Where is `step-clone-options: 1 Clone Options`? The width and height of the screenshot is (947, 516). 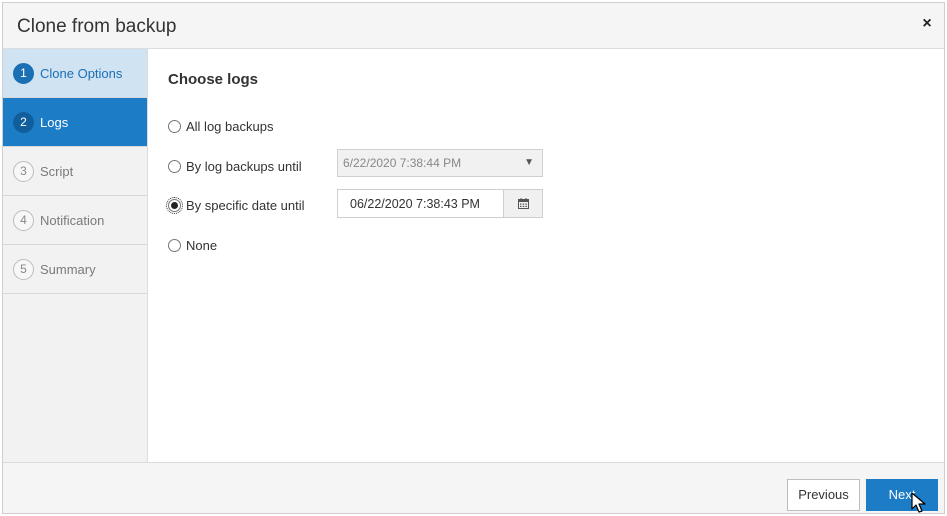 step-clone-options: 1 Clone Options is located at coordinates (75, 73).